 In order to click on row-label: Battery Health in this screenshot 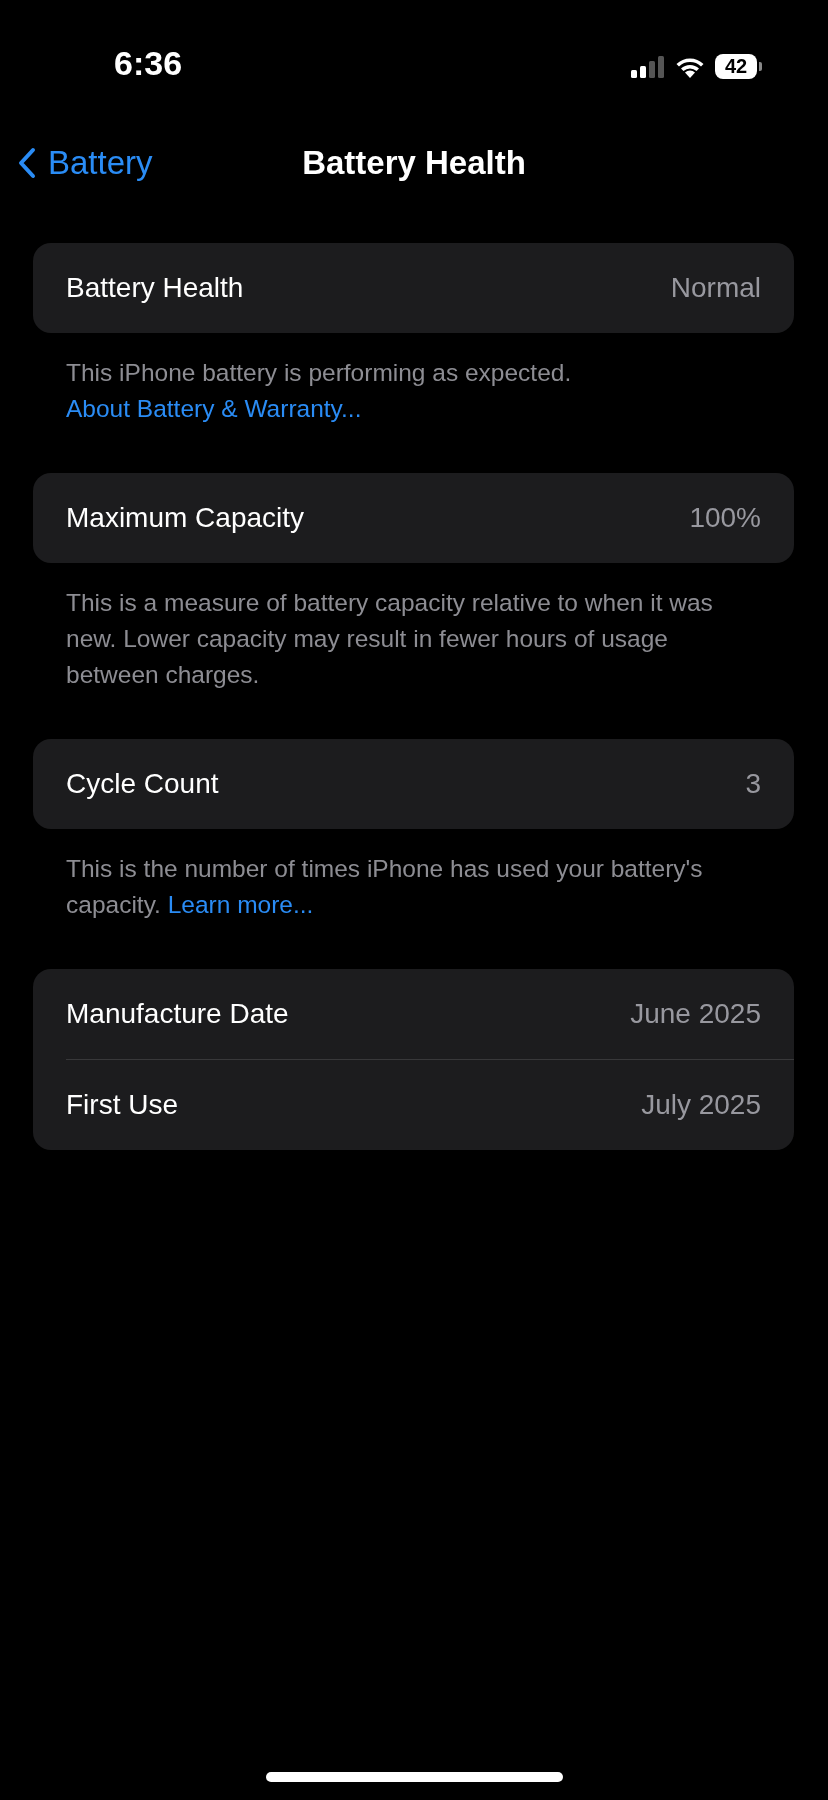, I will do `click(155, 288)`.